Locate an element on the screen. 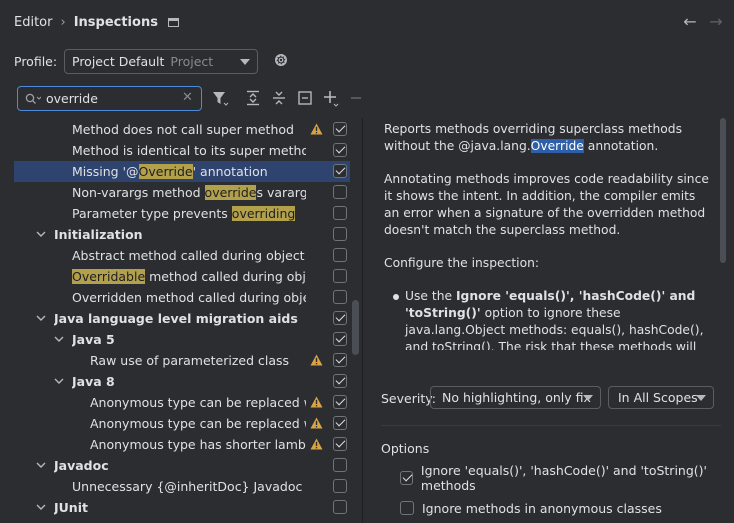 This screenshot has height=523, width=734. tree-row: Method is identical to its super method is located at coordinates (182, 150).